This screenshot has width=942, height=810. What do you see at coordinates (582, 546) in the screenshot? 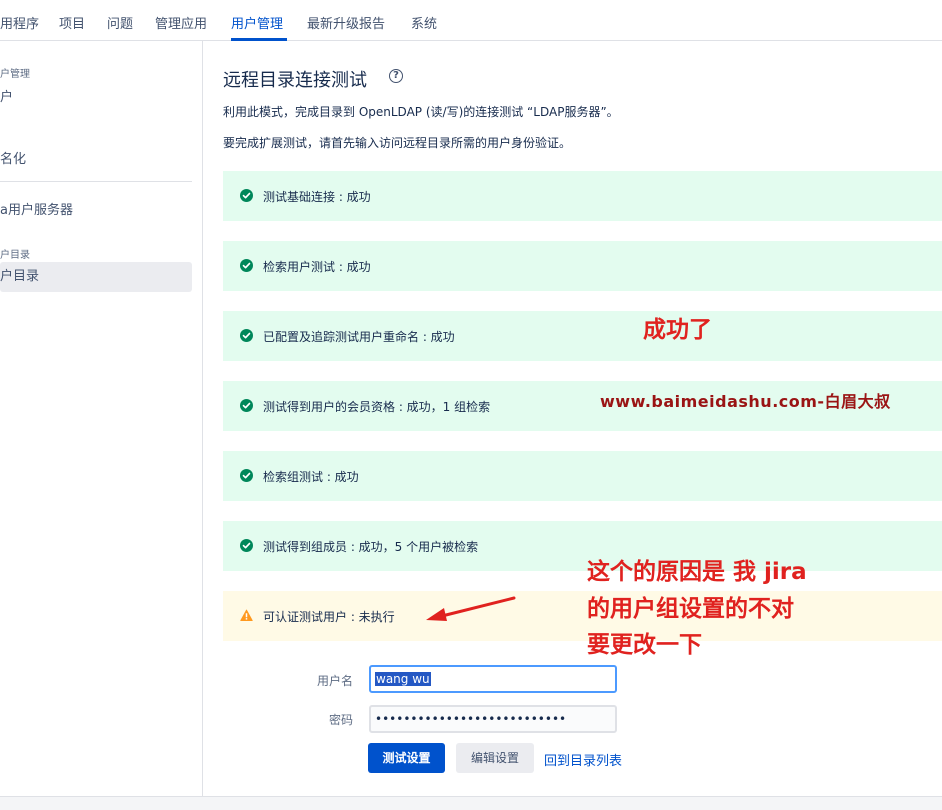
I see `result-group-members: 测试得到组成员 : 成功，5 个用户被检索` at bounding box center [582, 546].